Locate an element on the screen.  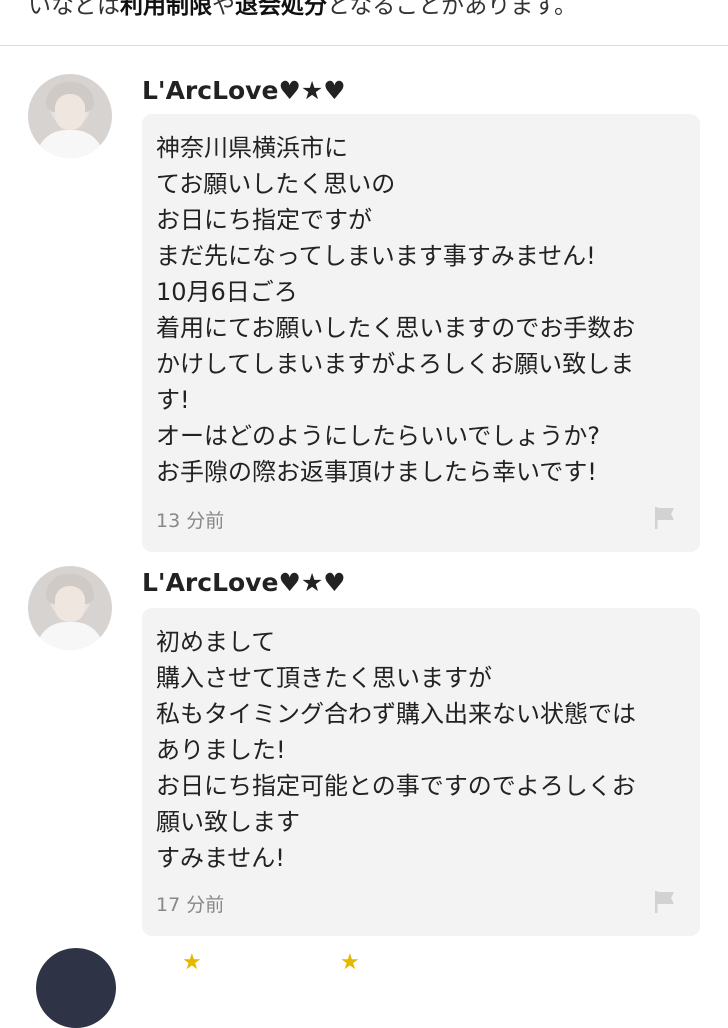
comment-timestamp: 17 分前 is located at coordinates (190, 905).